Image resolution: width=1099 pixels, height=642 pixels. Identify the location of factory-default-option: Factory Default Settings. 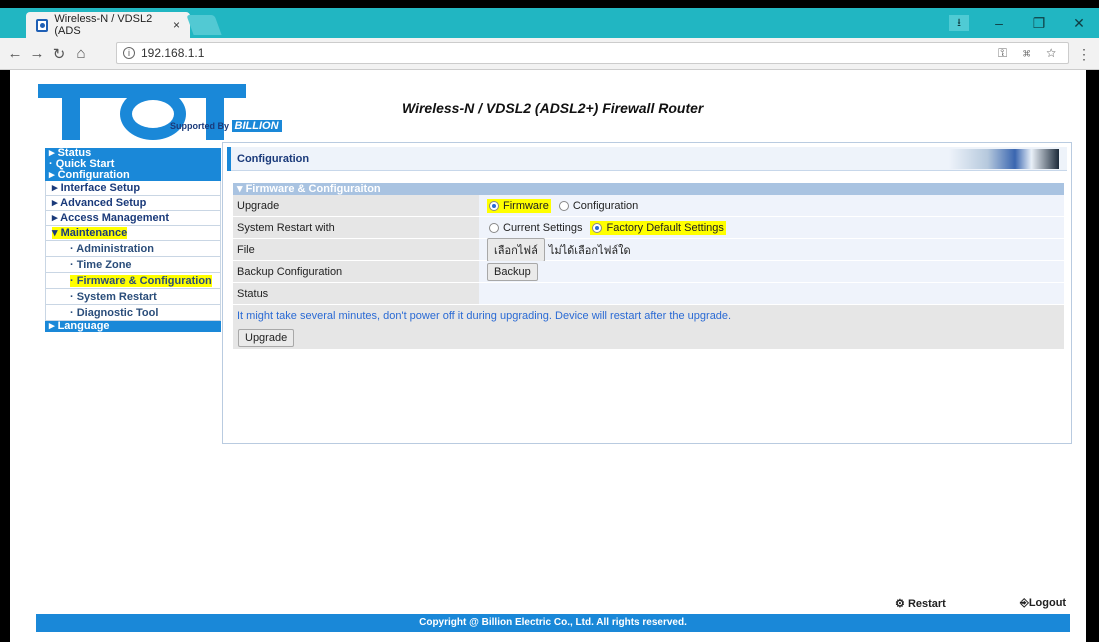
(658, 227).